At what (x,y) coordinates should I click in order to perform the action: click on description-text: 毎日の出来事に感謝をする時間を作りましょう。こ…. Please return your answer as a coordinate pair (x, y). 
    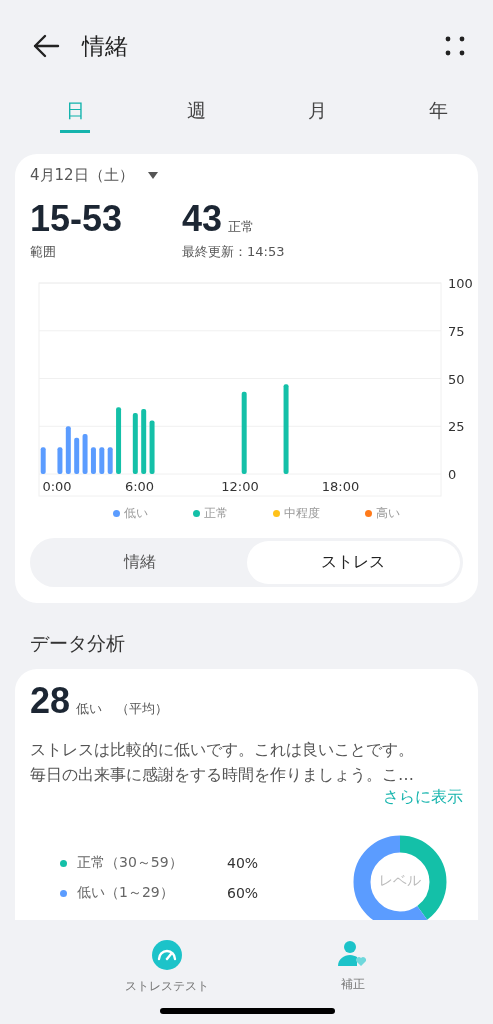
    Looking at the image, I should click on (222, 775).